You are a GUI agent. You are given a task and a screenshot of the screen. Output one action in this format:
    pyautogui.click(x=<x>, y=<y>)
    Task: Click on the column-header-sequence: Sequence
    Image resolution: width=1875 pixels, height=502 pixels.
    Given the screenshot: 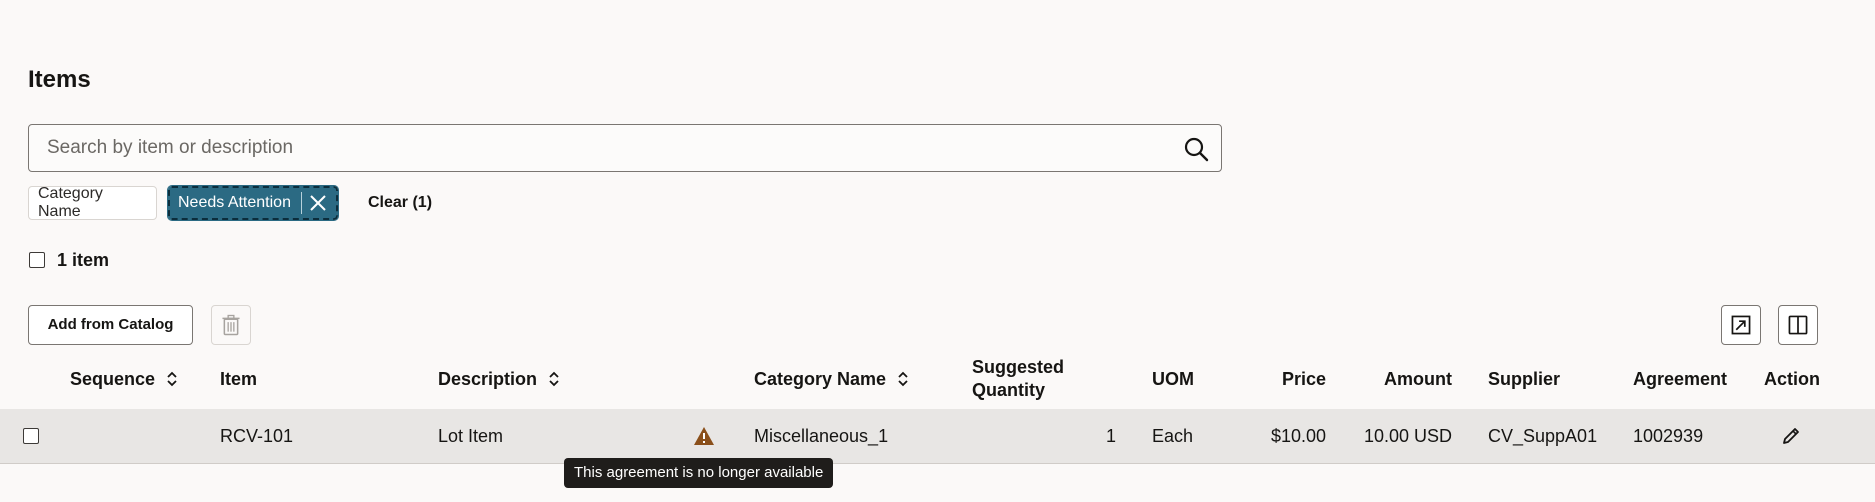 What is the action you would take?
    pyautogui.click(x=124, y=379)
    